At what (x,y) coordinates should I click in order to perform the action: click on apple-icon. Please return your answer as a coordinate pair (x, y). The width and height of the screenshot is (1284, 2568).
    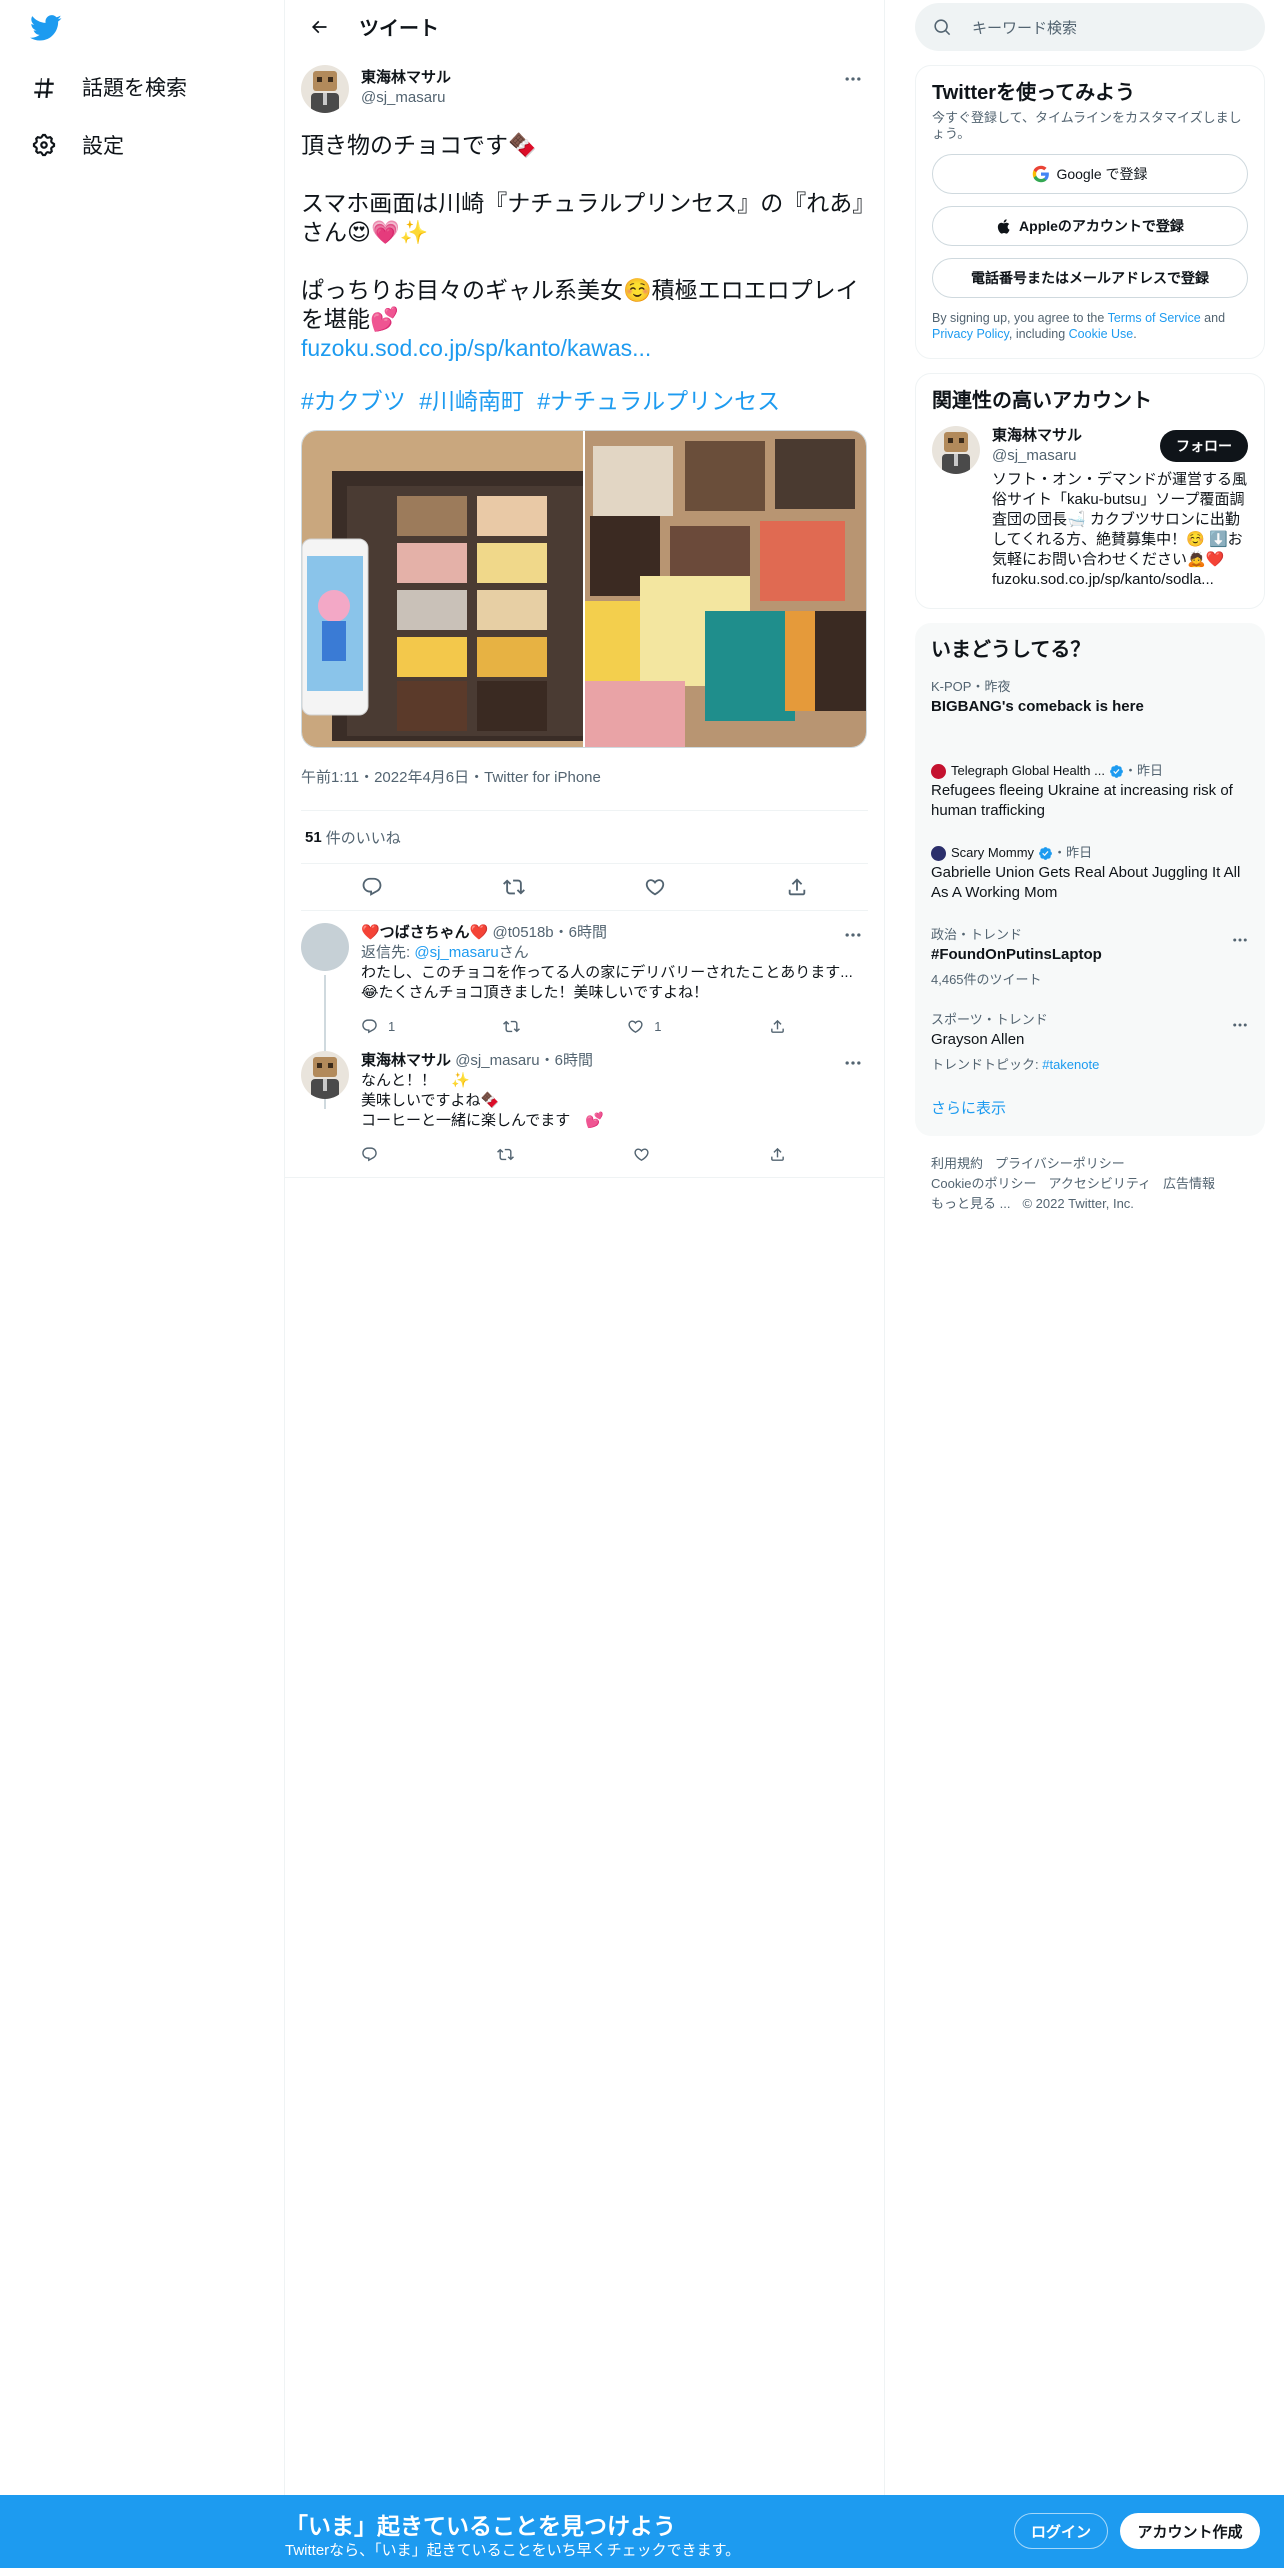
    Looking at the image, I should click on (1004, 226).